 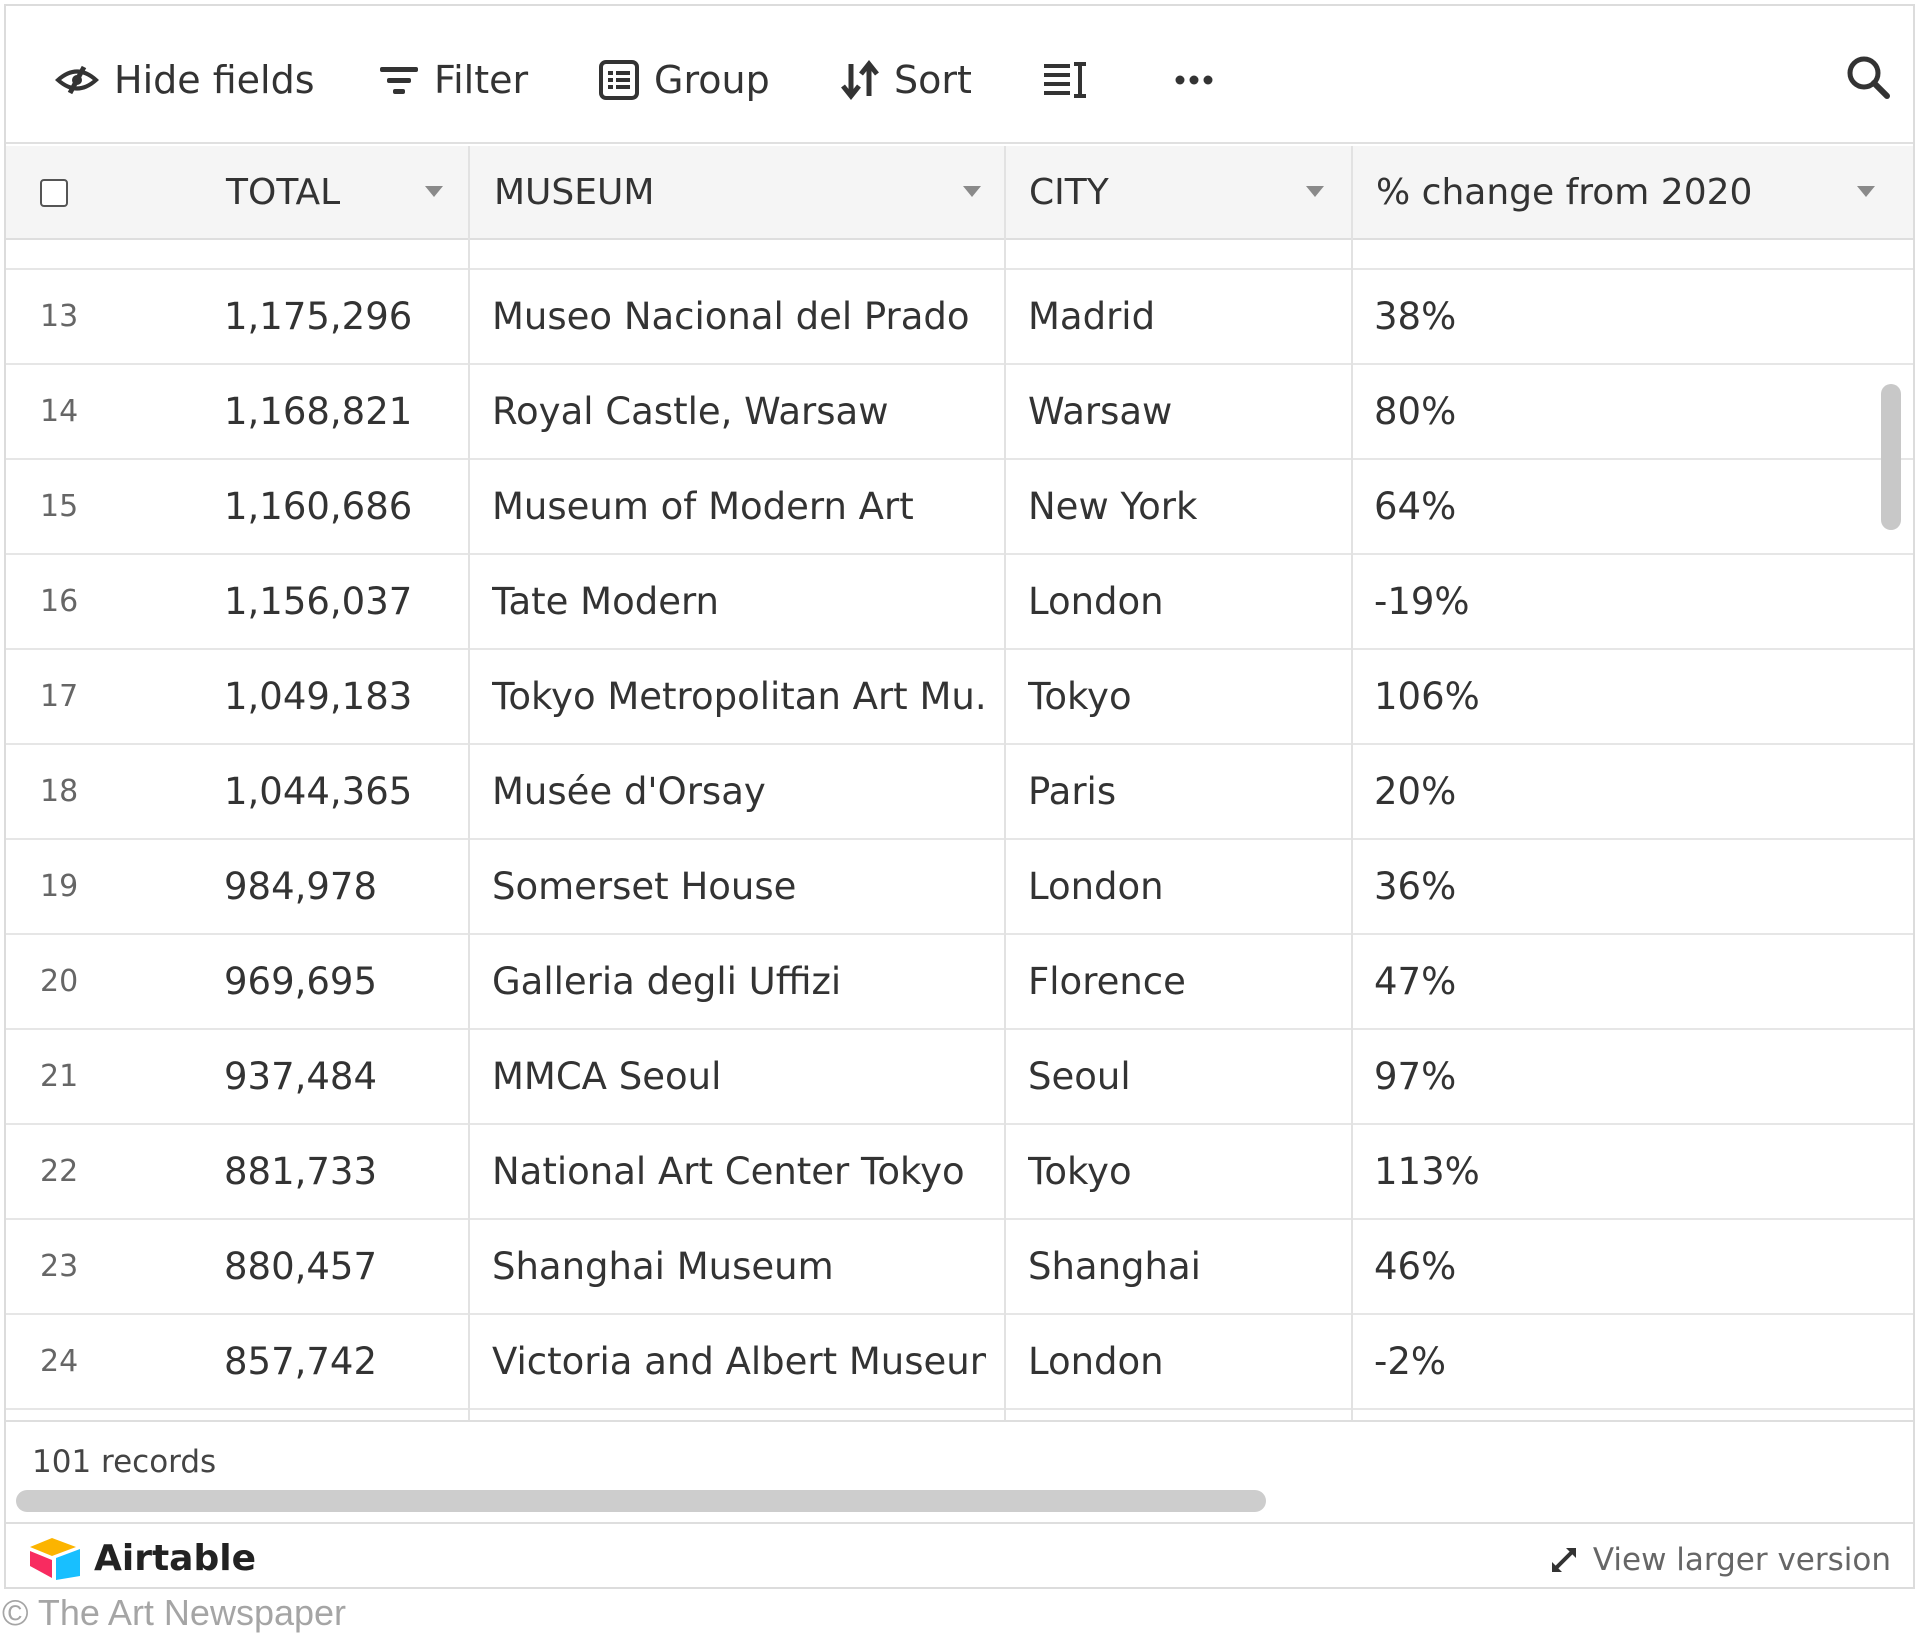 I want to click on total-cell: 1,168,821, so click(x=318, y=411).